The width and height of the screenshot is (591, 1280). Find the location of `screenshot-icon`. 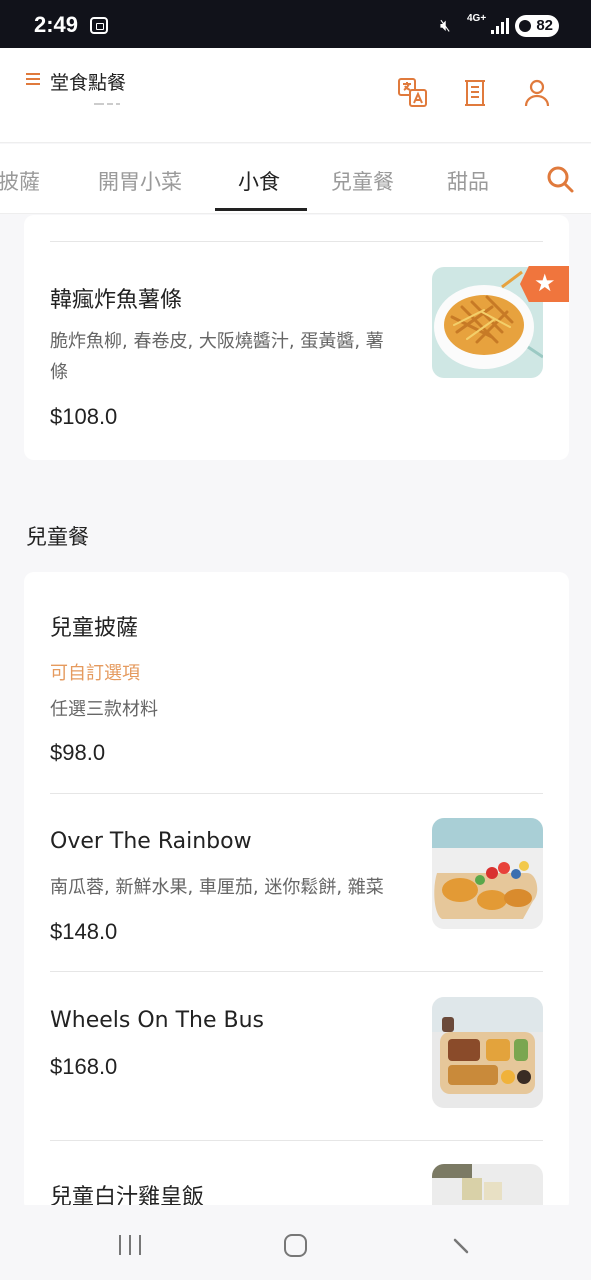

screenshot-icon is located at coordinates (99, 25).